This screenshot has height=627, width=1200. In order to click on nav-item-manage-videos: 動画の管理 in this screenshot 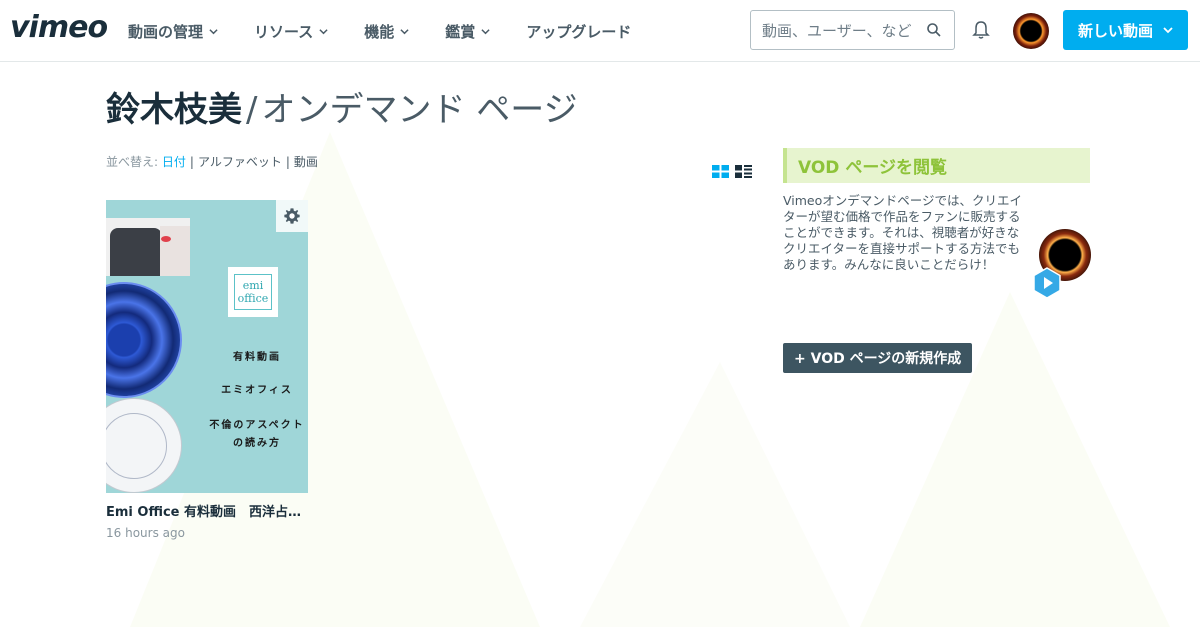, I will do `click(173, 31)`.